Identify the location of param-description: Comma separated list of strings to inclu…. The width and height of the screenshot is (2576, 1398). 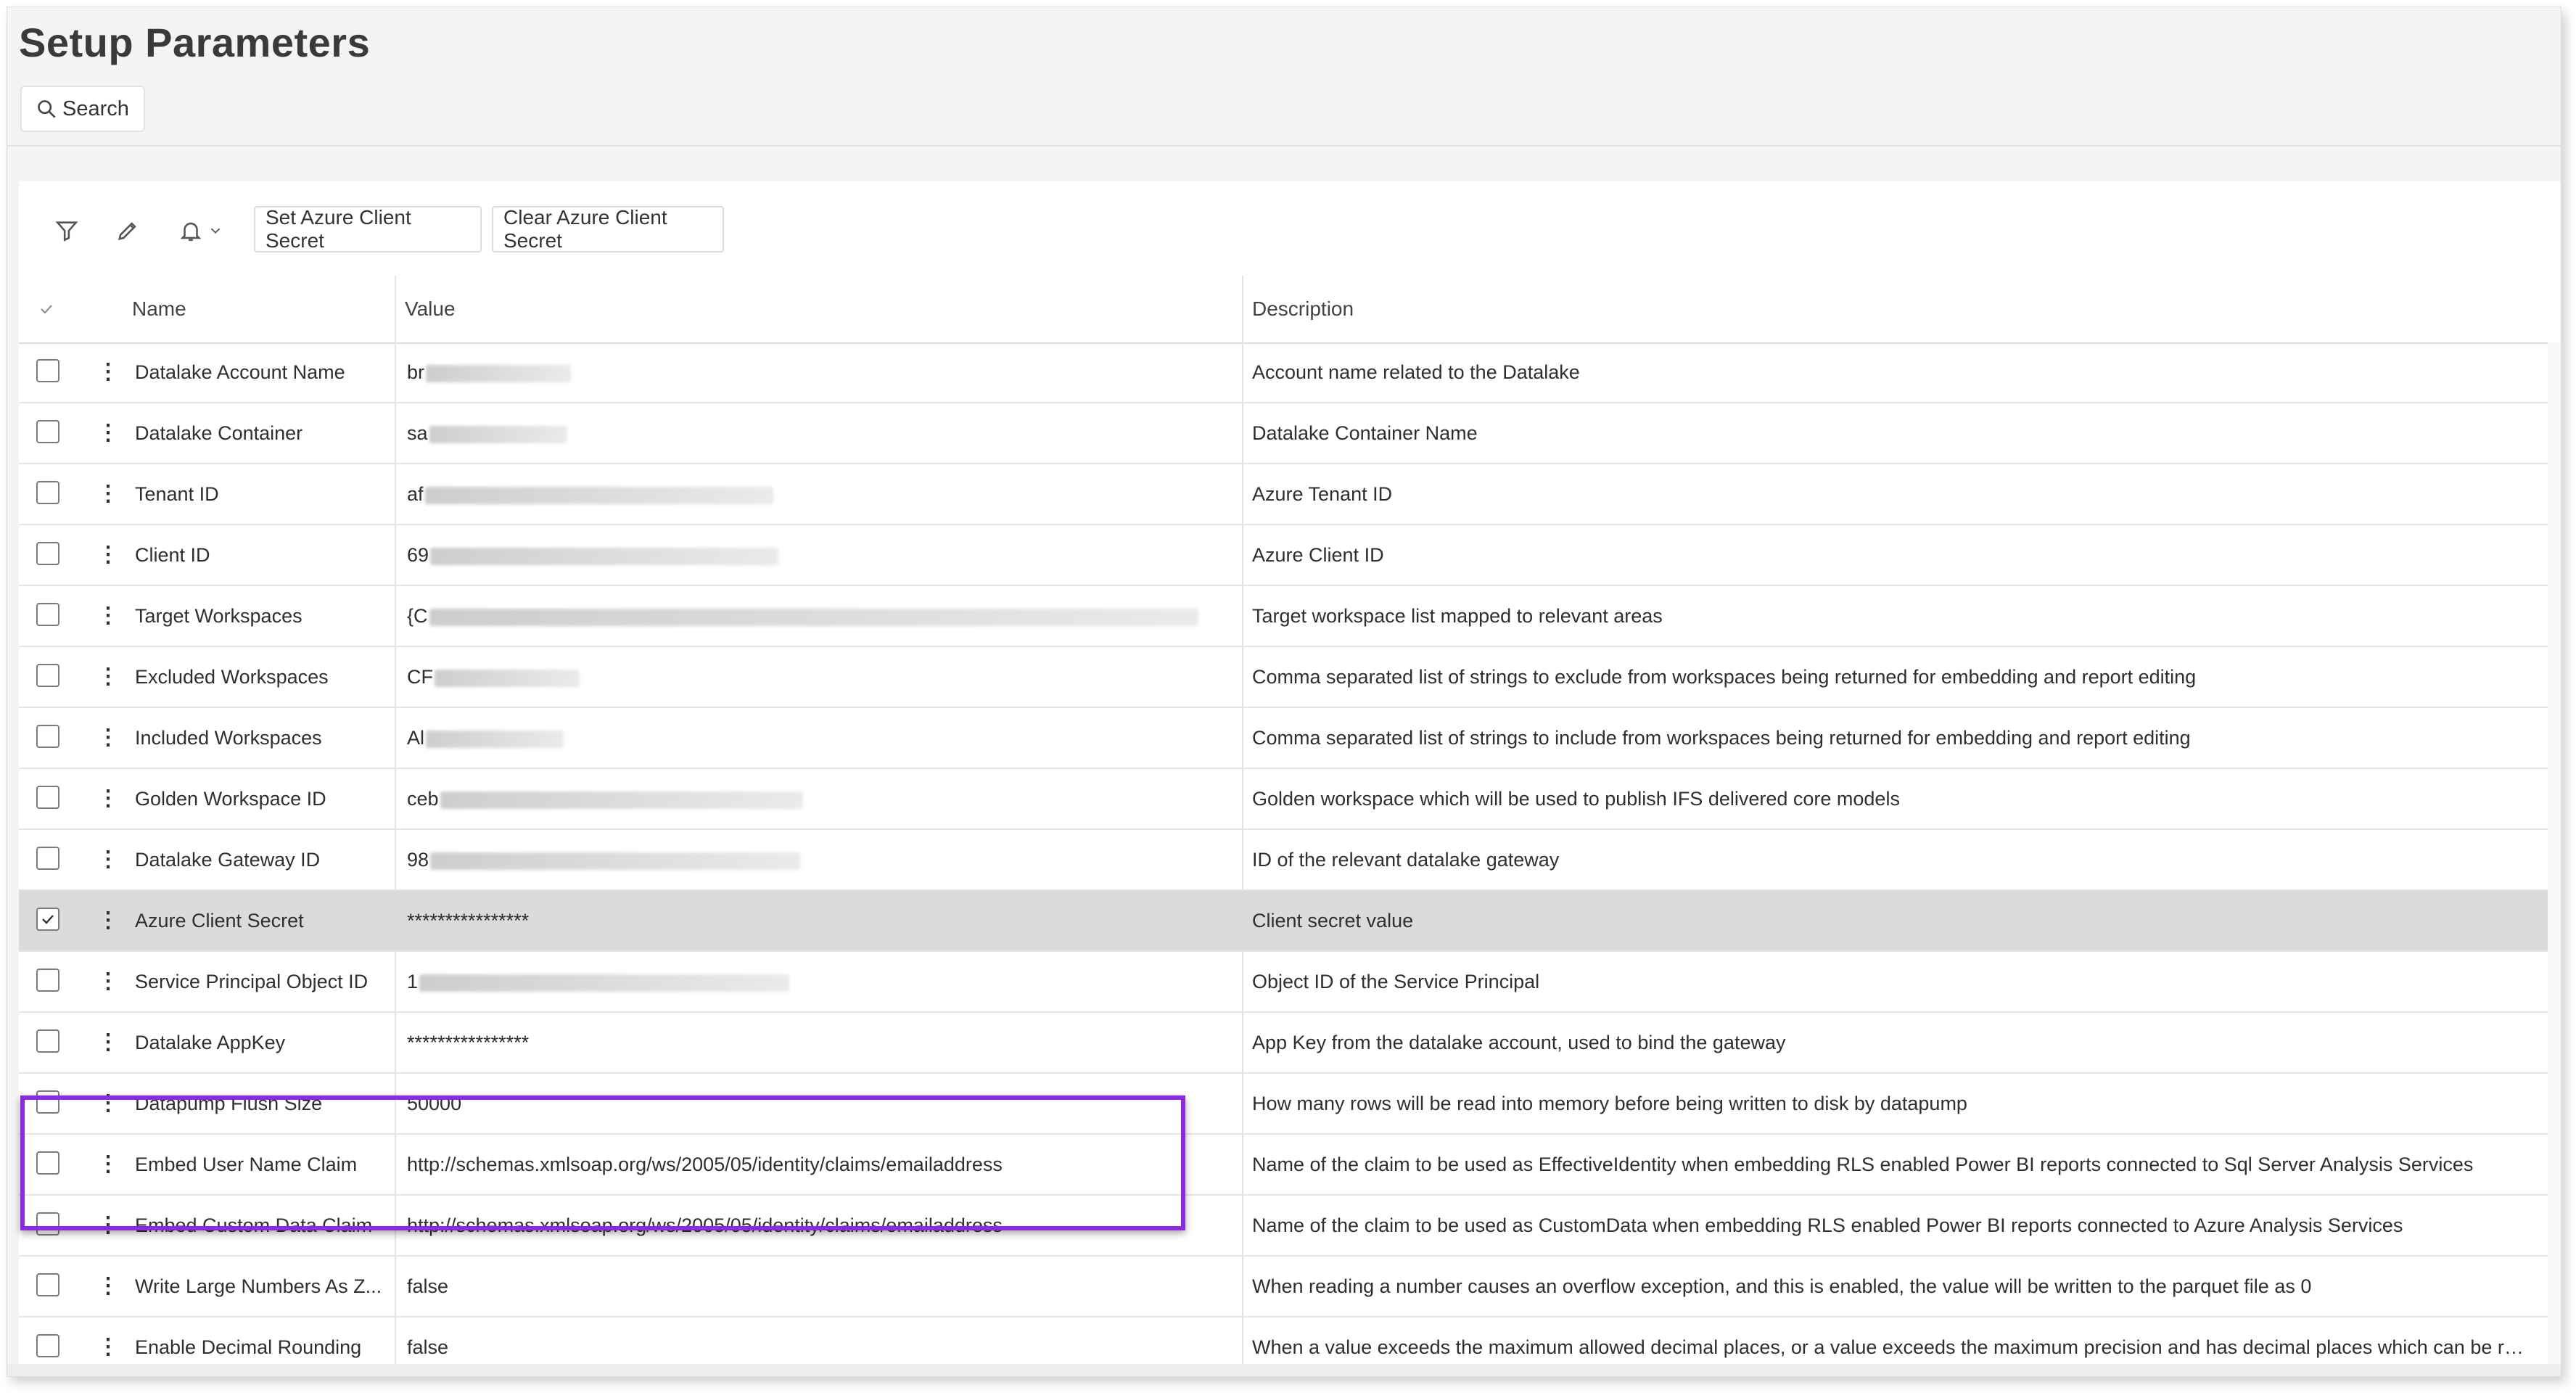
(1721, 738).